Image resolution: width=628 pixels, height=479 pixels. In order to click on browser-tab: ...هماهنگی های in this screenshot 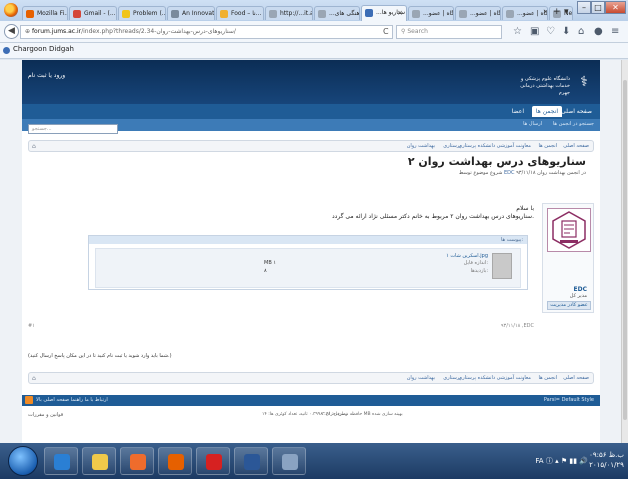, I will do `click(337, 13)`.